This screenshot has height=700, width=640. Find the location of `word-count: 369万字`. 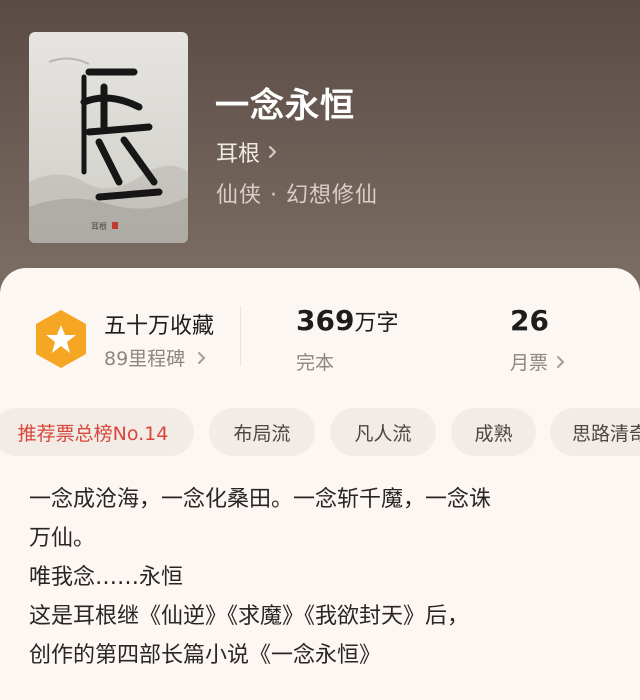

word-count: 369万字 is located at coordinates (347, 320).